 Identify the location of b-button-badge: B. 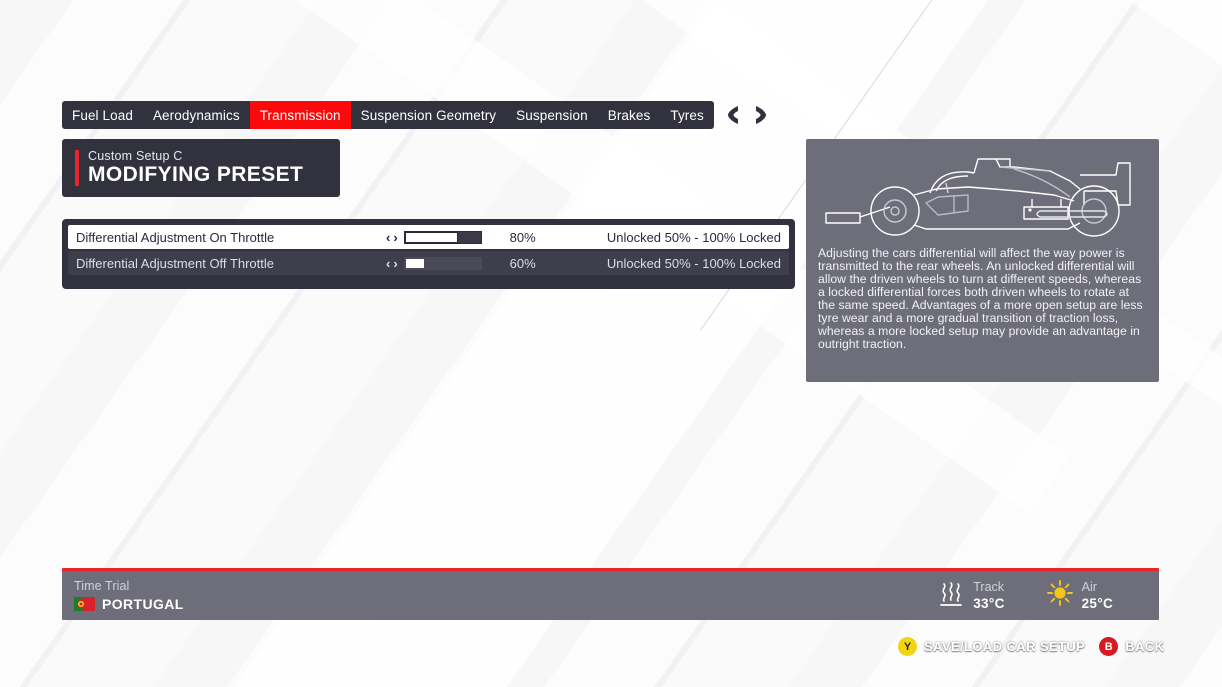
(1109, 646).